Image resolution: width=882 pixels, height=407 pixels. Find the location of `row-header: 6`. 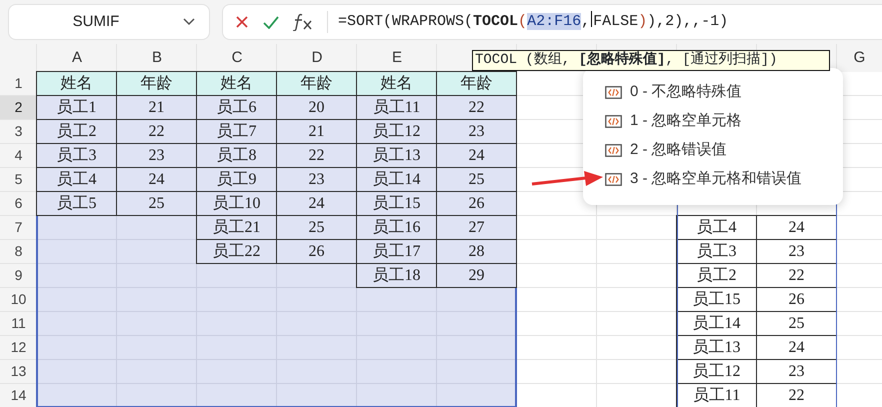

row-header: 6 is located at coordinates (18, 204).